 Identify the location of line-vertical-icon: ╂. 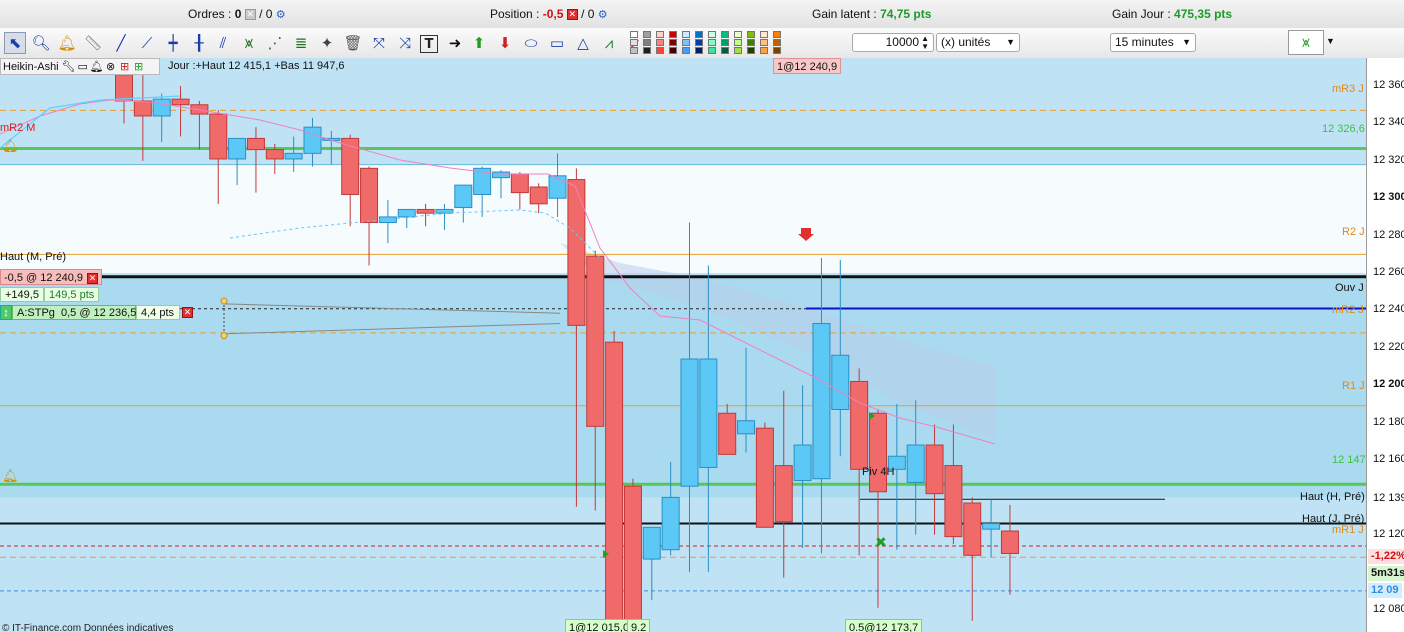
(199, 43).